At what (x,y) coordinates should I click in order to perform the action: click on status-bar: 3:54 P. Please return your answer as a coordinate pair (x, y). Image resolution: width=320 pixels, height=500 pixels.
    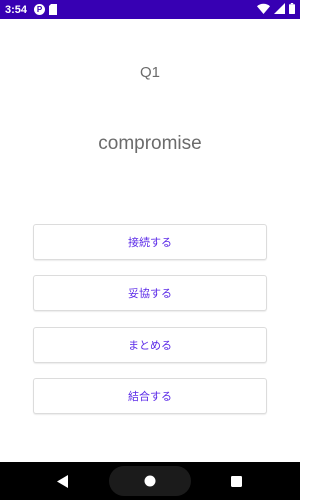
    Looking at the image, I should click on (150, 9).